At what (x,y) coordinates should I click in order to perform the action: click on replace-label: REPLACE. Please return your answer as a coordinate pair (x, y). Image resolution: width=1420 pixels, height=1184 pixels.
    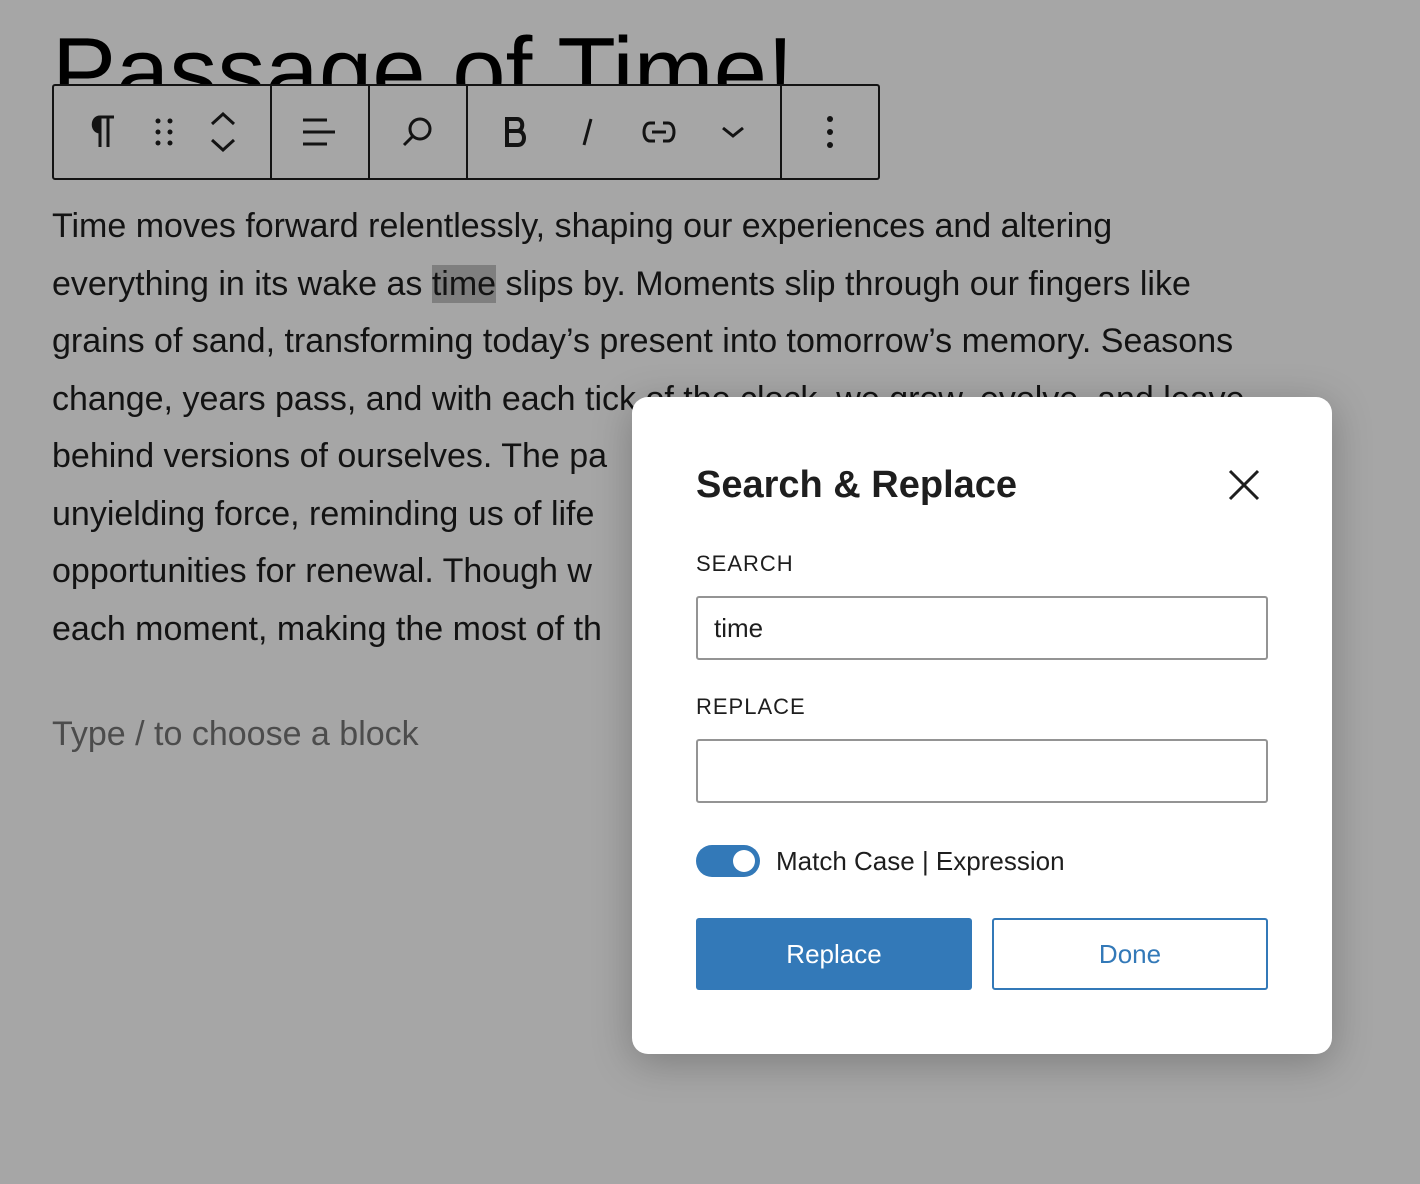
    Looking at the image, I should click on (751, 706).